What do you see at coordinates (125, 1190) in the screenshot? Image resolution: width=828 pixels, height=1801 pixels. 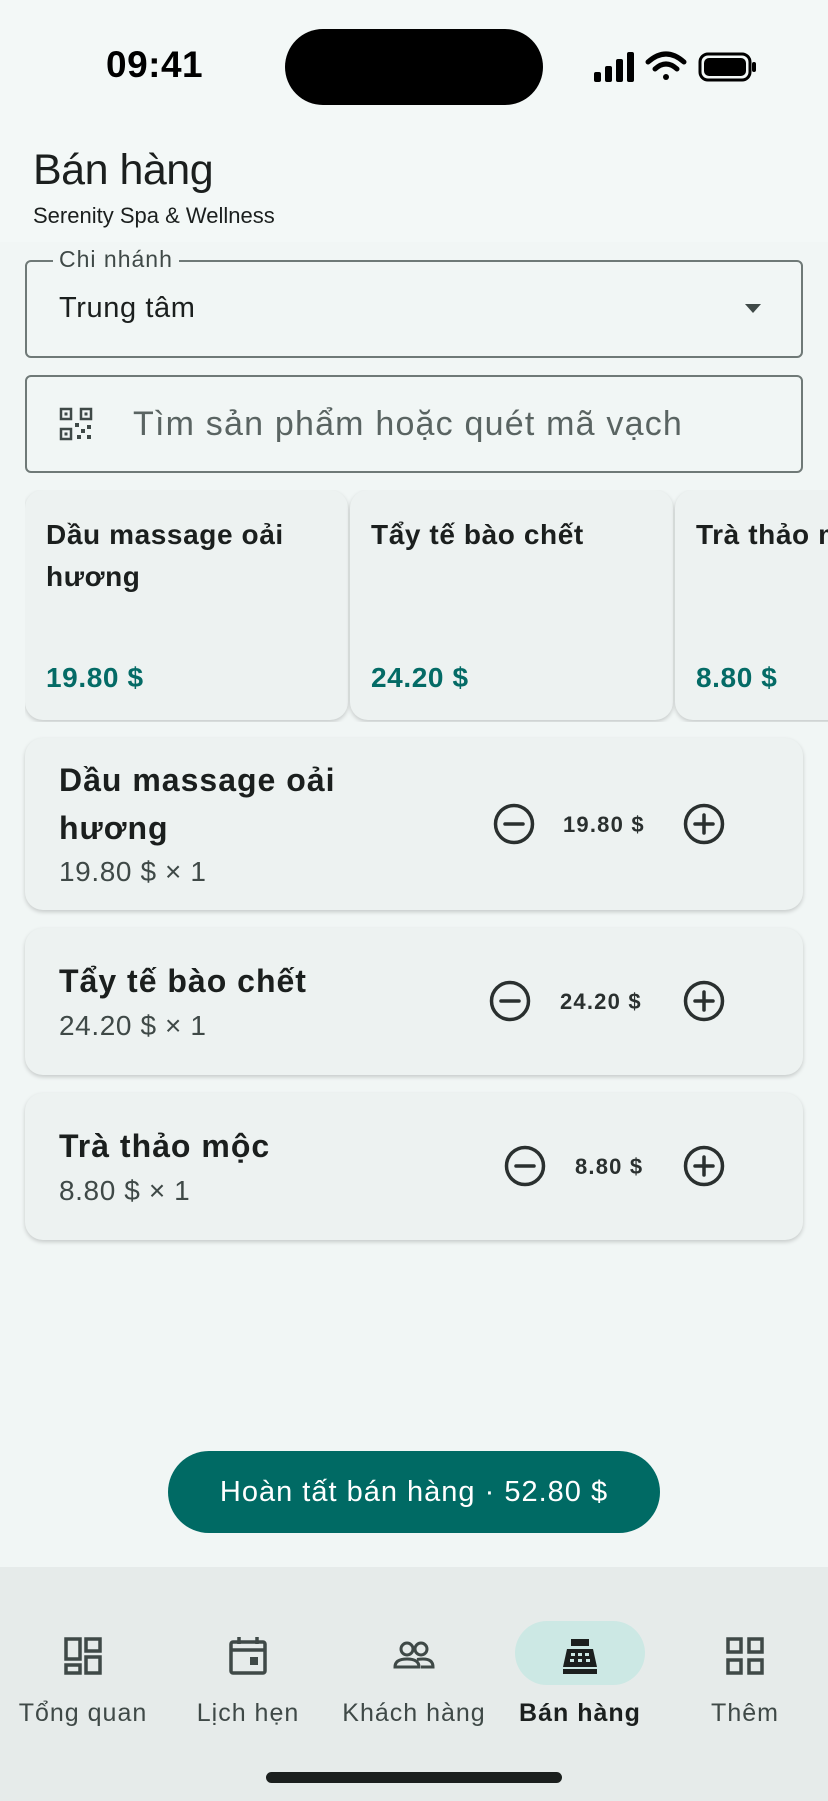 I see `cart-item-detail: 8.80 $ × 1` at bounding box center [125, 1190].